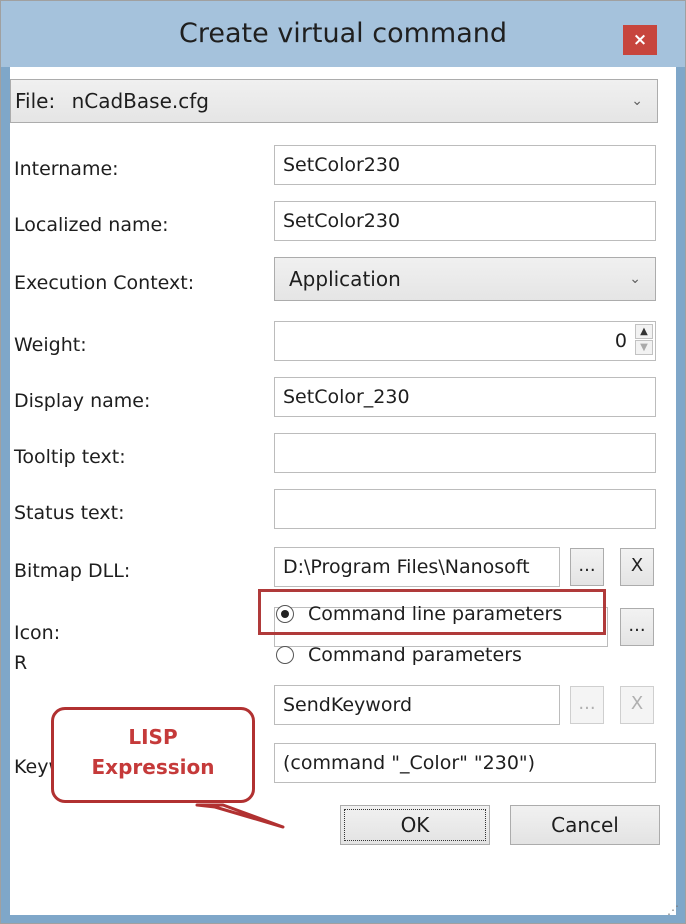  I want to click on lisp-expression-callout: LISP Expression, so click(153, 755).